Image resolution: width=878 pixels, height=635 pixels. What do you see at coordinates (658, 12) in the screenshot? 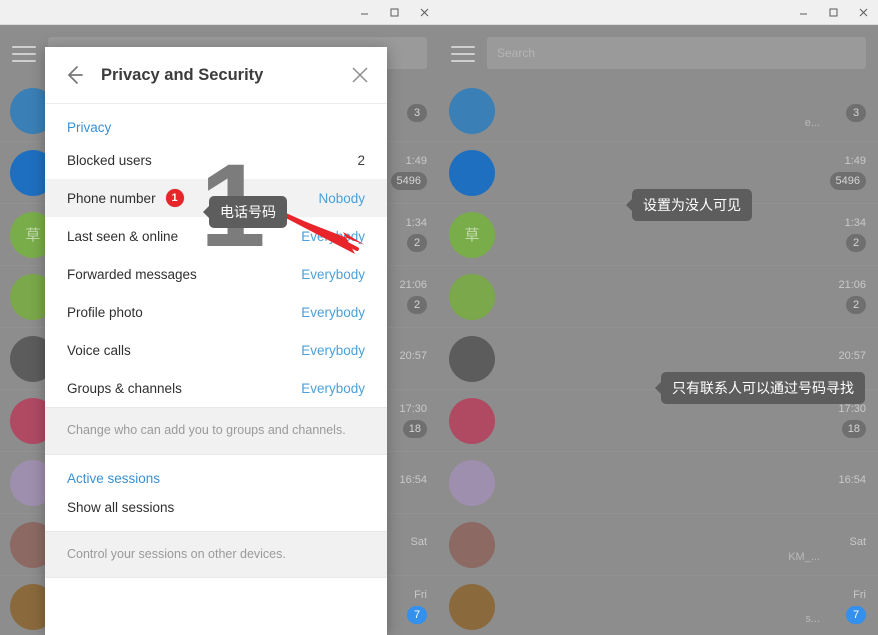
I see `right-titlebar` at bounding box center [658, 12].